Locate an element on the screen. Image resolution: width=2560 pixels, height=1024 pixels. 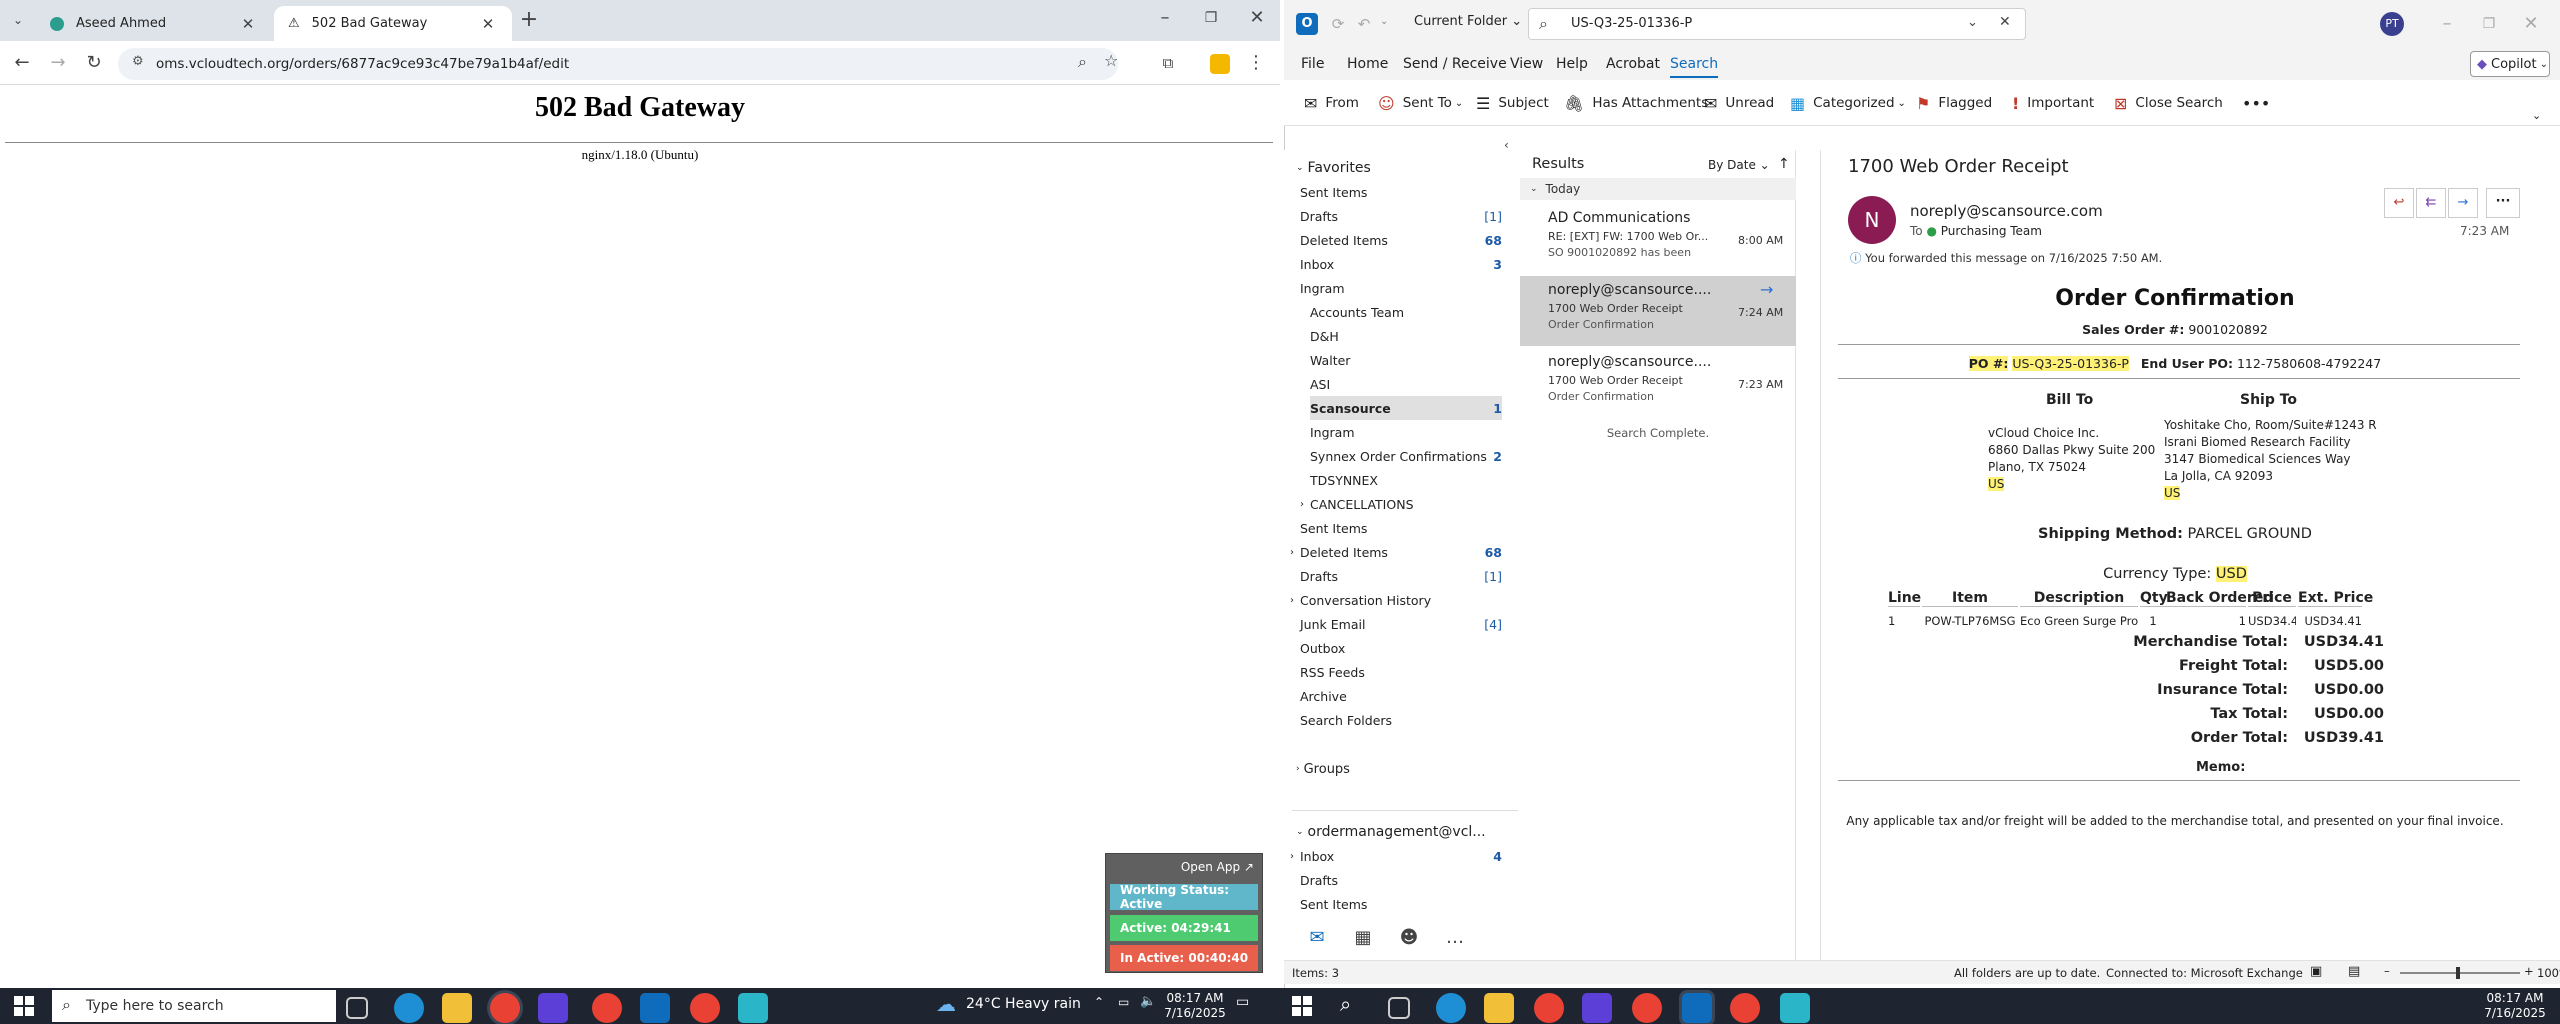
normal-view-icon: ▣ is located at coordinates (2316, 971).